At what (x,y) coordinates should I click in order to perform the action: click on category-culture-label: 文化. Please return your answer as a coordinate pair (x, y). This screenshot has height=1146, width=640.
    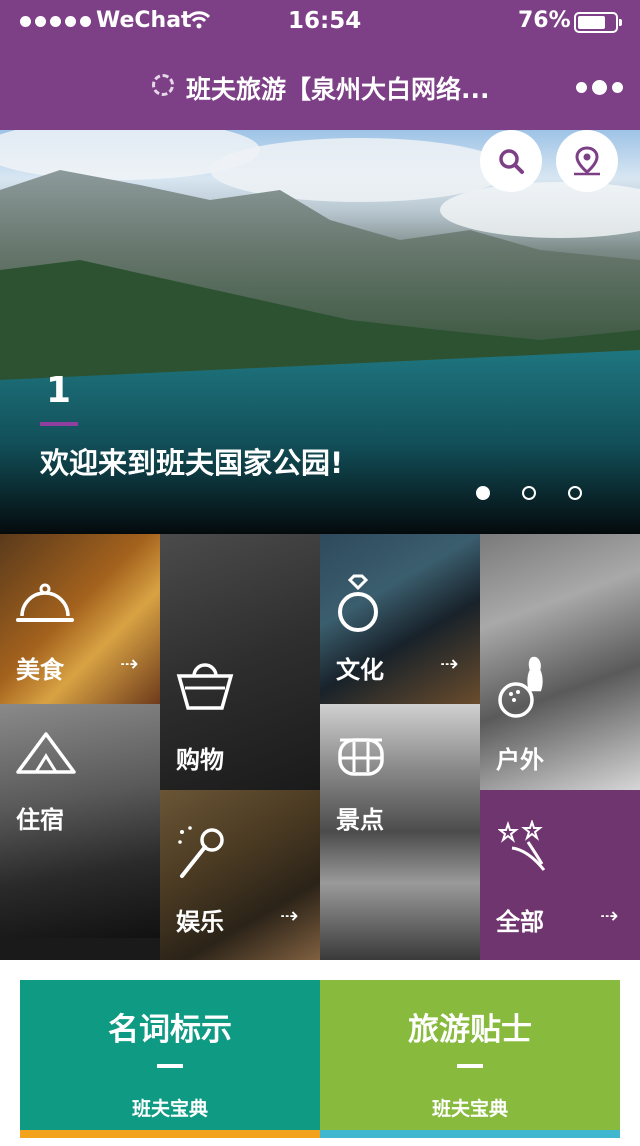
    Looking at the image, I should click on (360, 670).